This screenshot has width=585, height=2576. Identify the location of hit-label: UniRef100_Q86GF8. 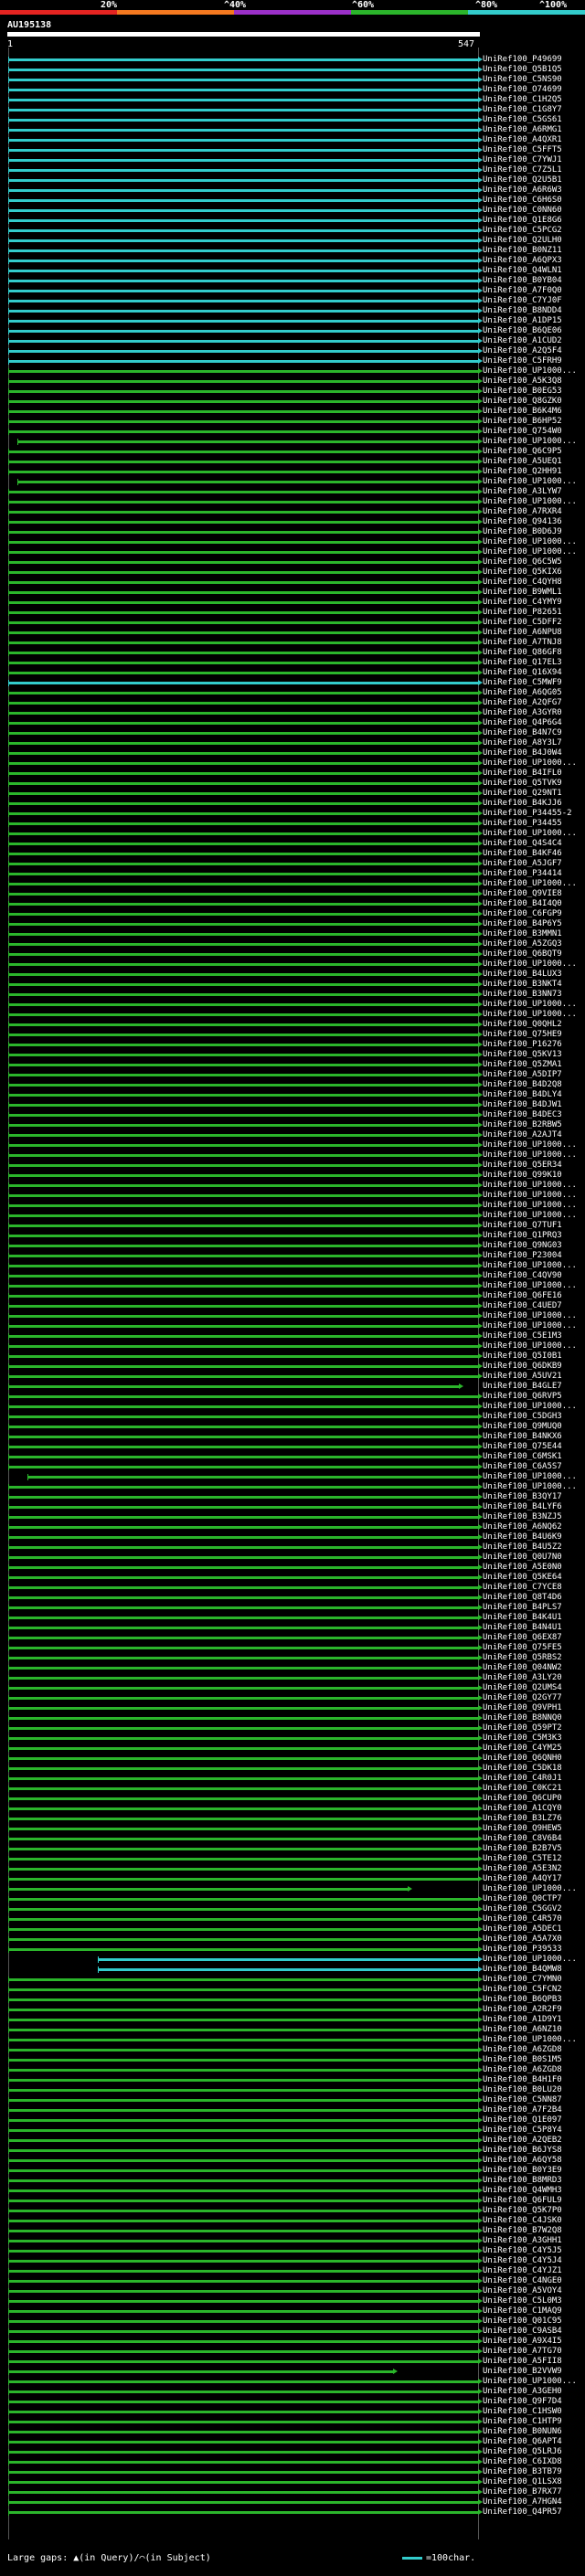
(534, 653).